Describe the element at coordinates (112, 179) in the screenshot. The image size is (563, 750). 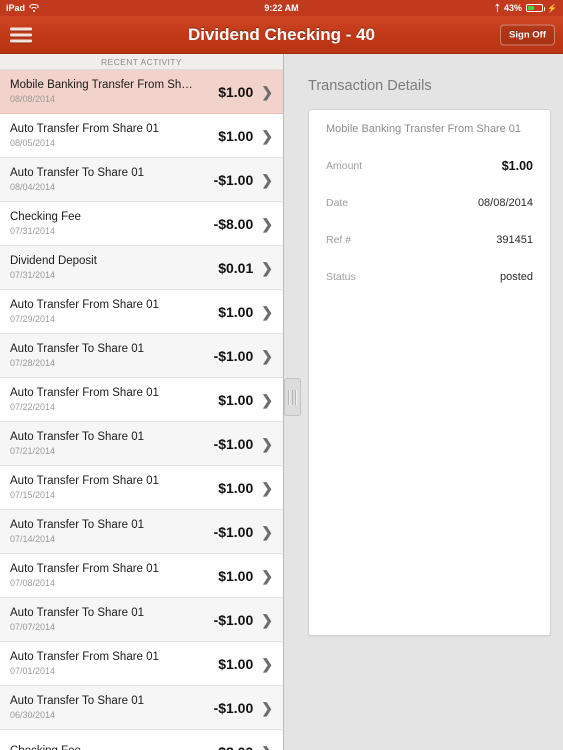
I see `transaction-row-texts: Auto Transfer To Share 01 08/04/2014` at that location.